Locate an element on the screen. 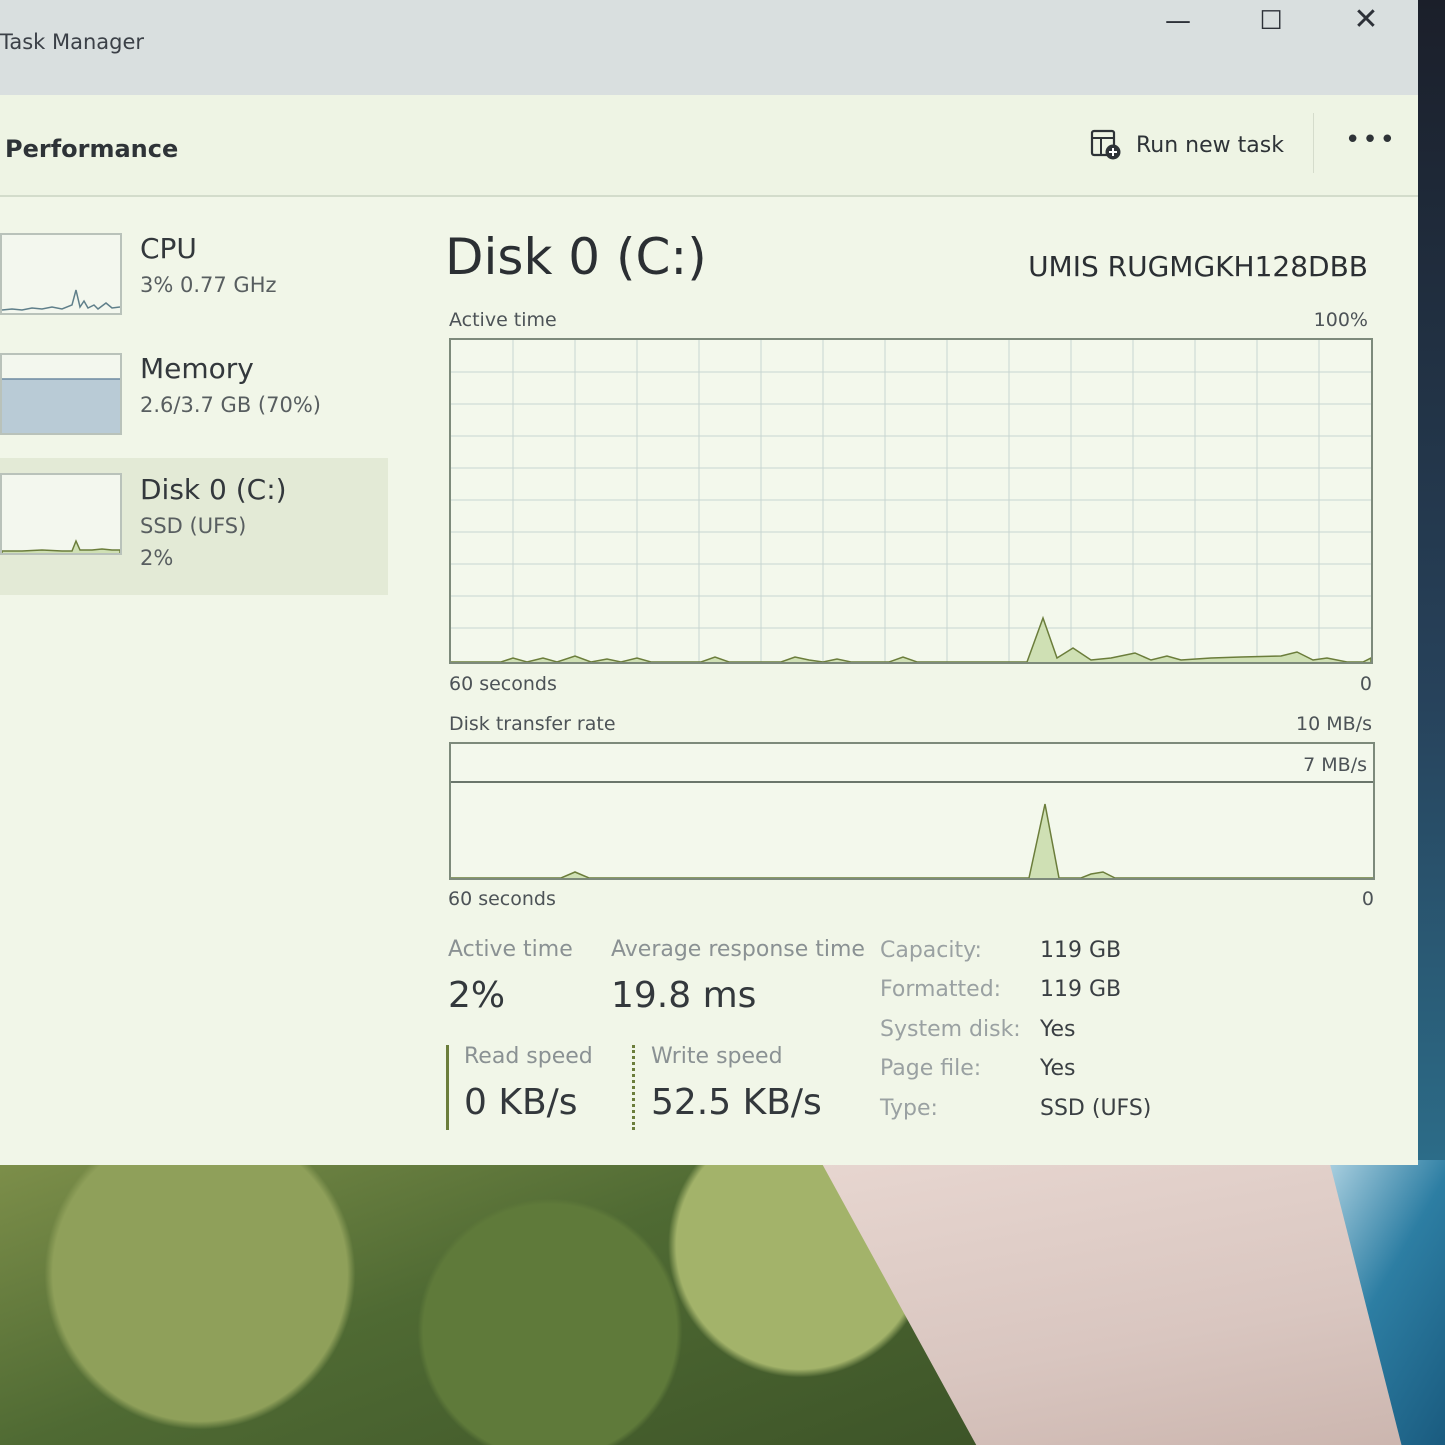 The width and height of the screenshot is (1445, 1445). sidebar-cpu-name: CPU is located at coordinates (168, 248).